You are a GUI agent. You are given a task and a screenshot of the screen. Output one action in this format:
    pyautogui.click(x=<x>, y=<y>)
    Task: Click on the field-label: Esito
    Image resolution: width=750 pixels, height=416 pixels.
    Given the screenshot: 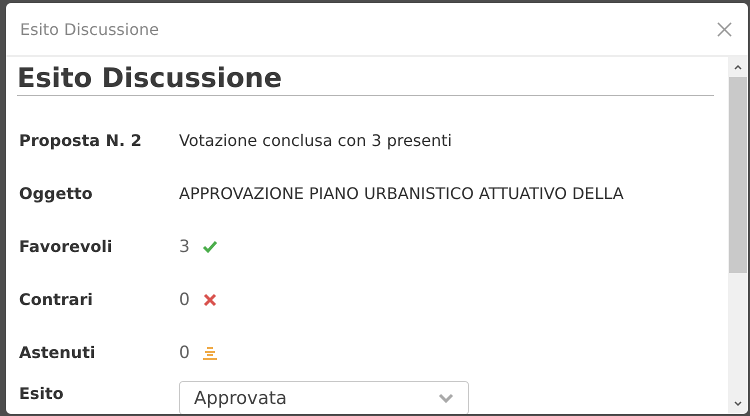 What is the action you would take?
    pyautogui.click(x=41, y=393)
    